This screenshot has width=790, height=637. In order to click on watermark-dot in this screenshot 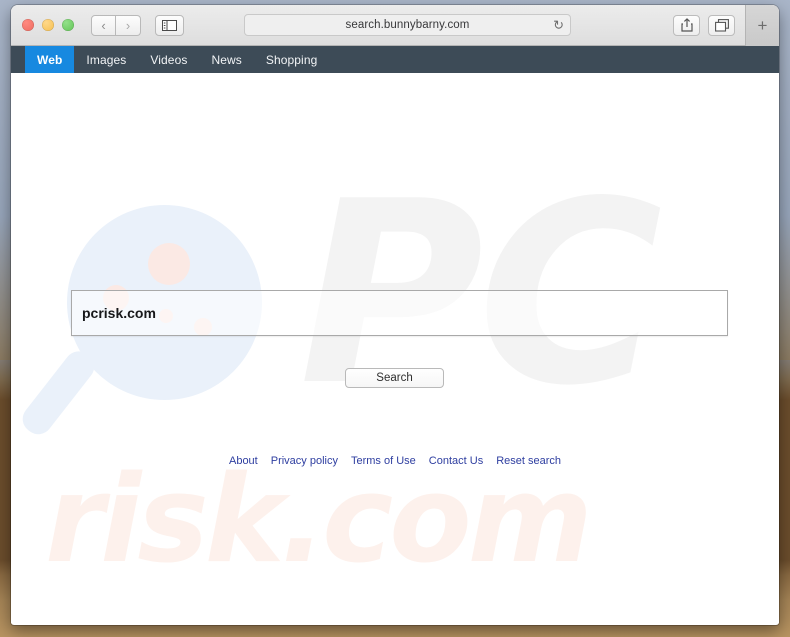, I will do `click(169, 264)`.